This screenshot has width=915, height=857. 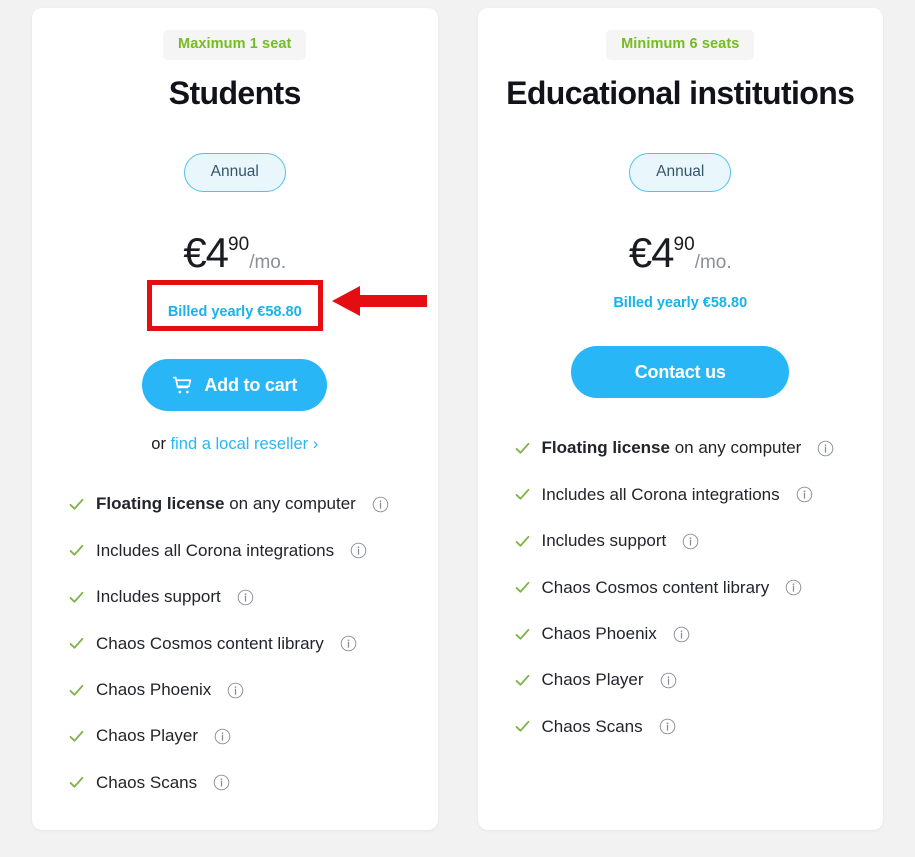 I want to click on cta-educational-institutions-button: Contact us, so click(x=680, y=372).